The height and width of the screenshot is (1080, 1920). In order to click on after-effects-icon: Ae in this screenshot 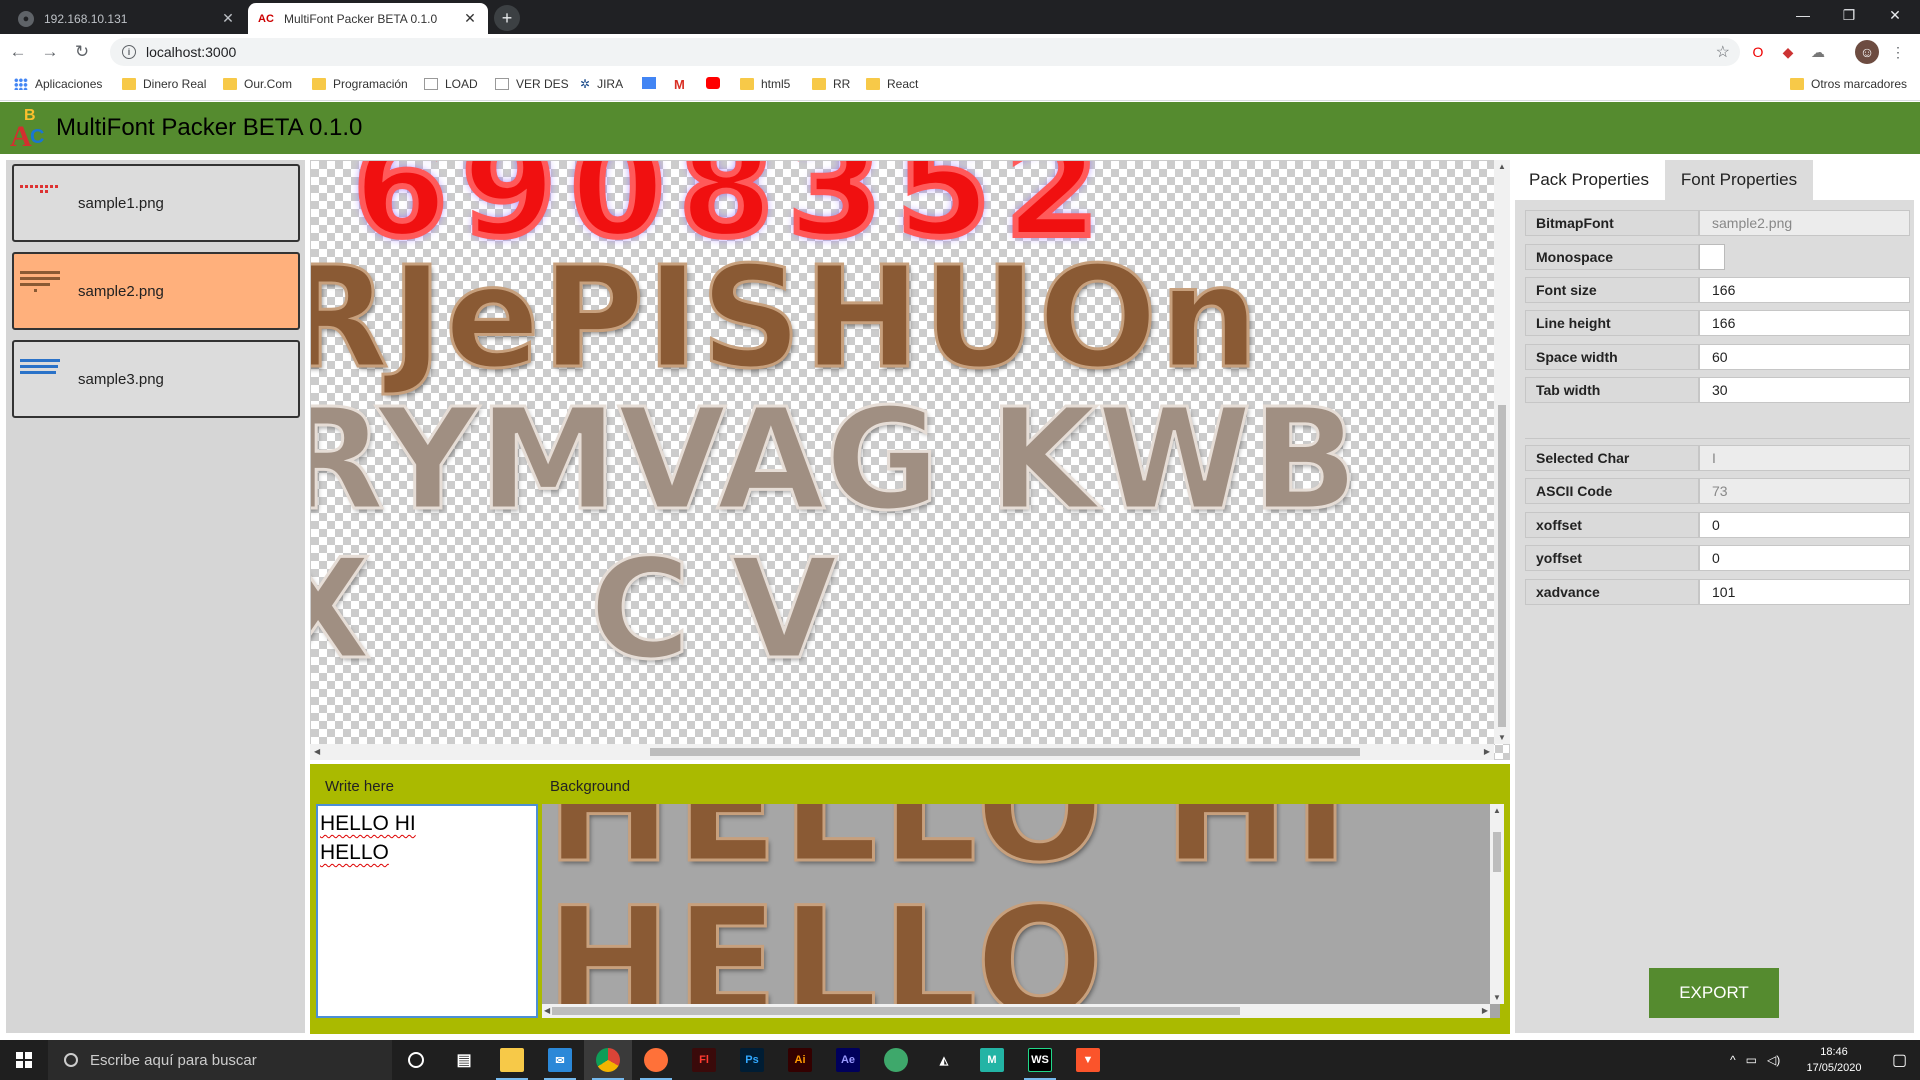, I will do `click(848, 1060)`.